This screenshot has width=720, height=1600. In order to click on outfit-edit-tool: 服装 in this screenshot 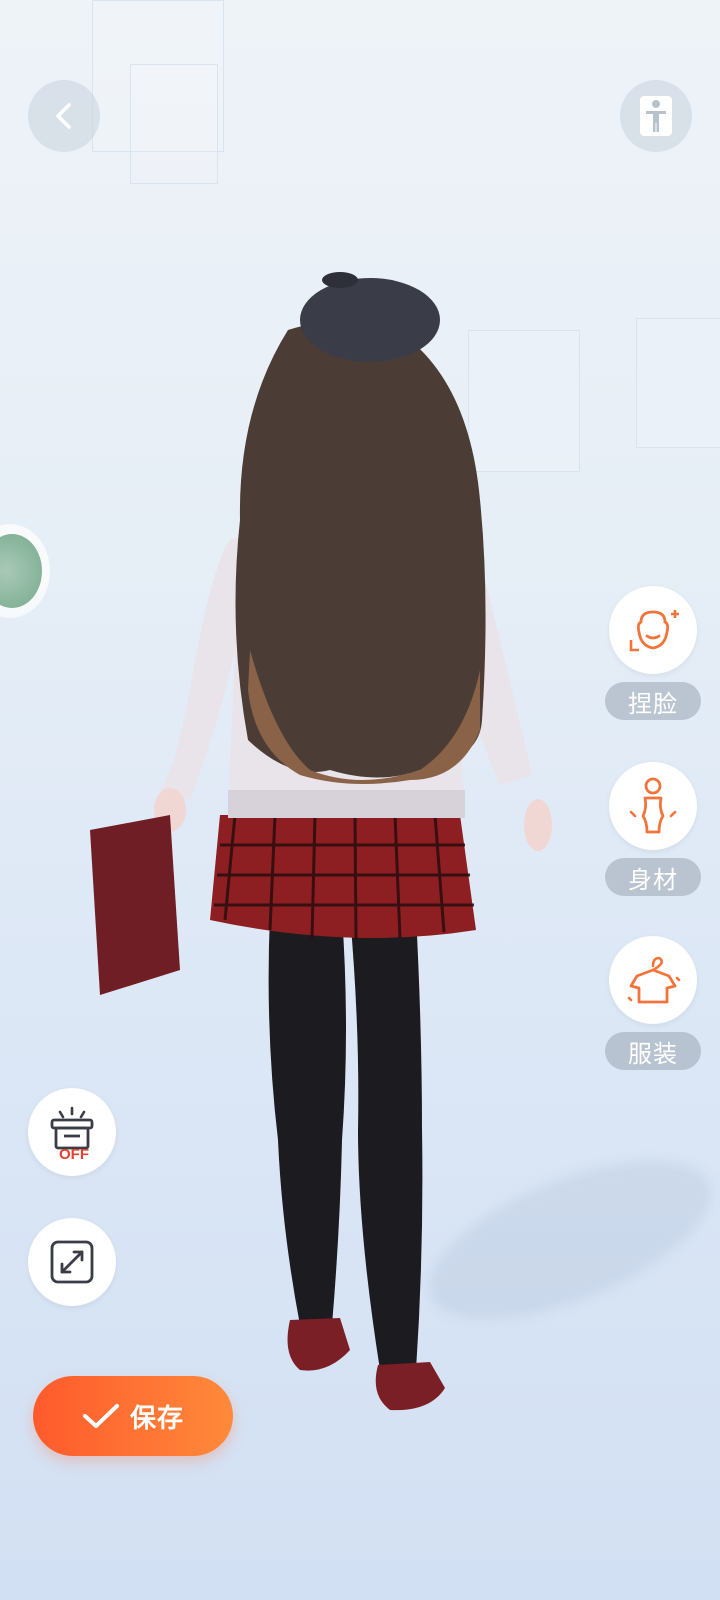, I will do `click(653, 1003)`.